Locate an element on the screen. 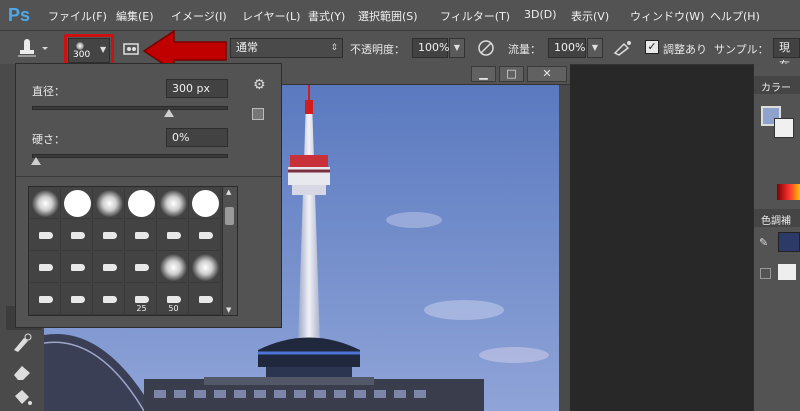 The width and height of the screenshot is (800, 411). history-brush-tool is located at coordinates (22, 343).